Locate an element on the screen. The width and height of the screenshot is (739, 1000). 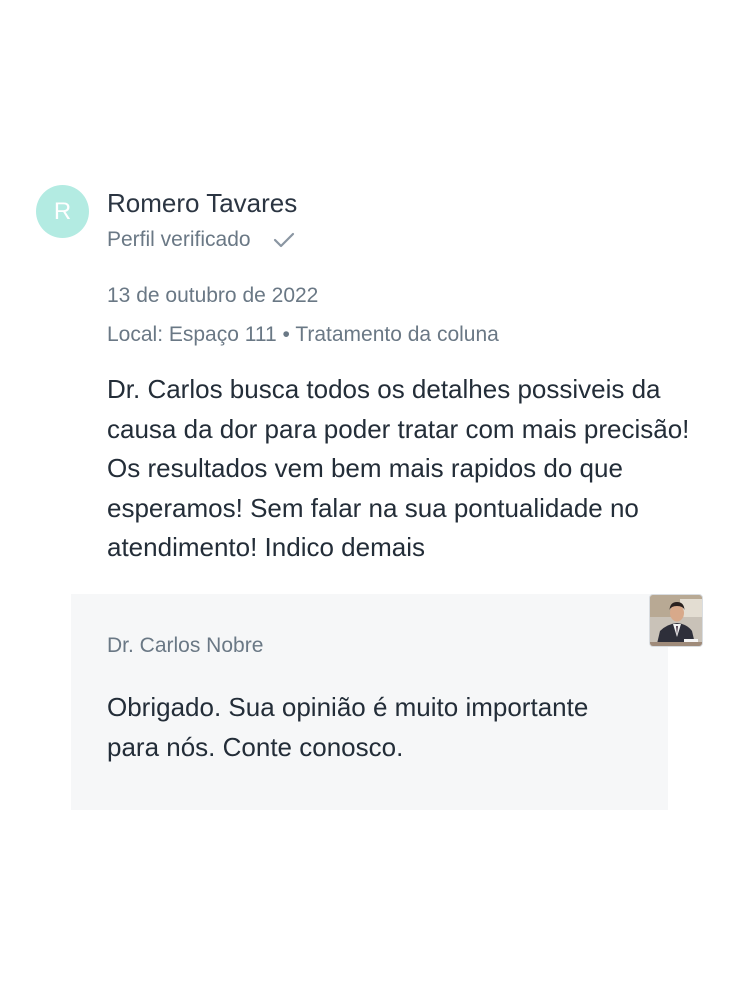
reviewer-avatar: R is located at coordinates (62, 211).